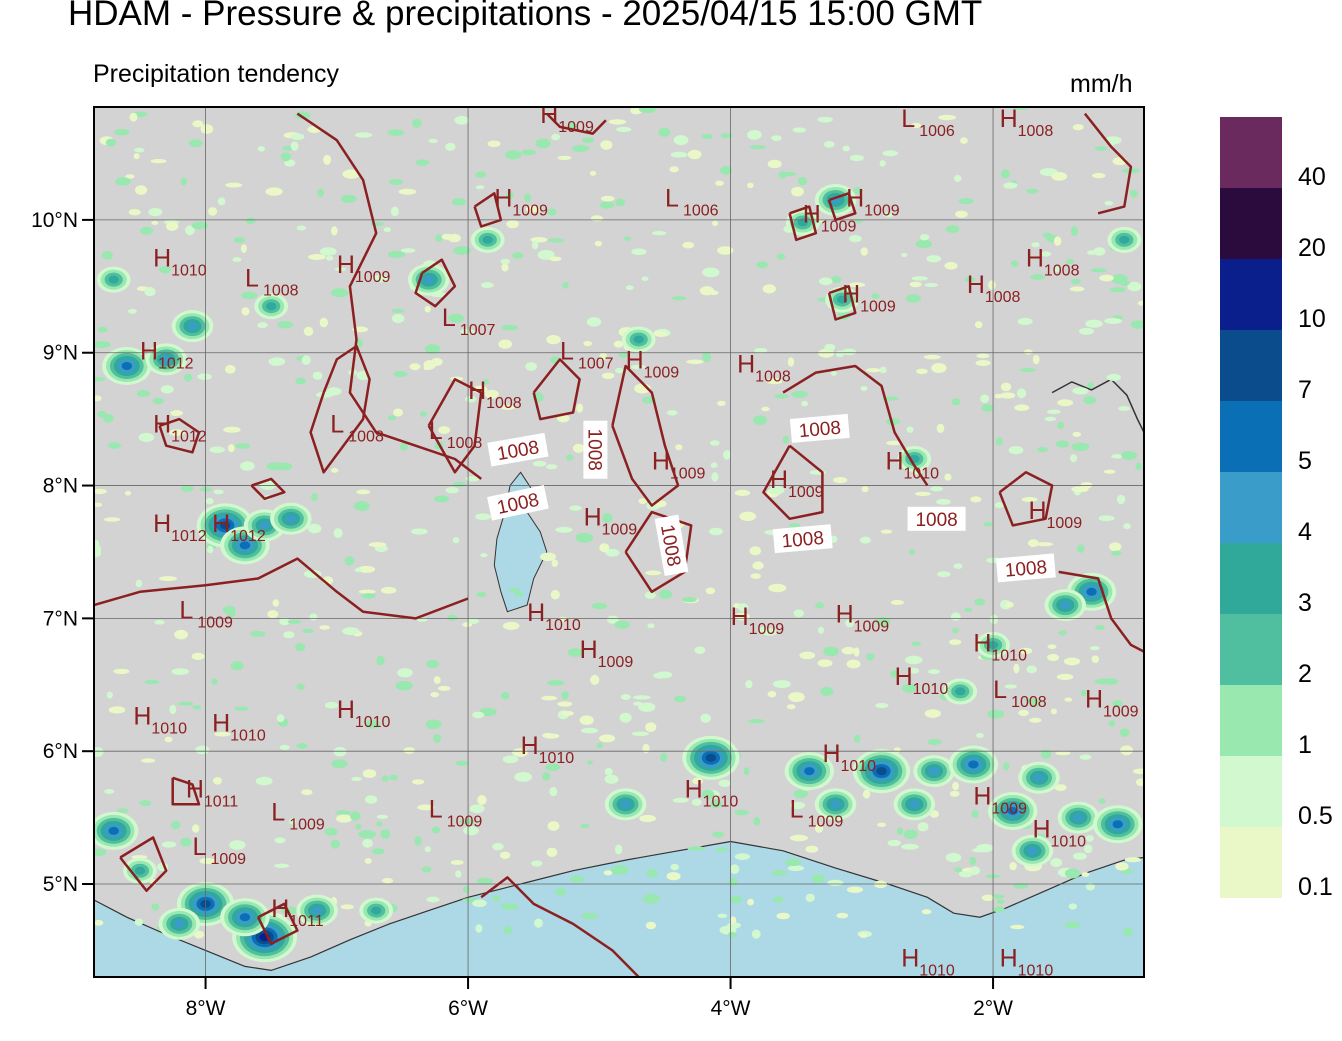  What do you see at coordinates (1124, 239) in the screenshot?
I see `precip-cell` at bounding box center [1124, 239].